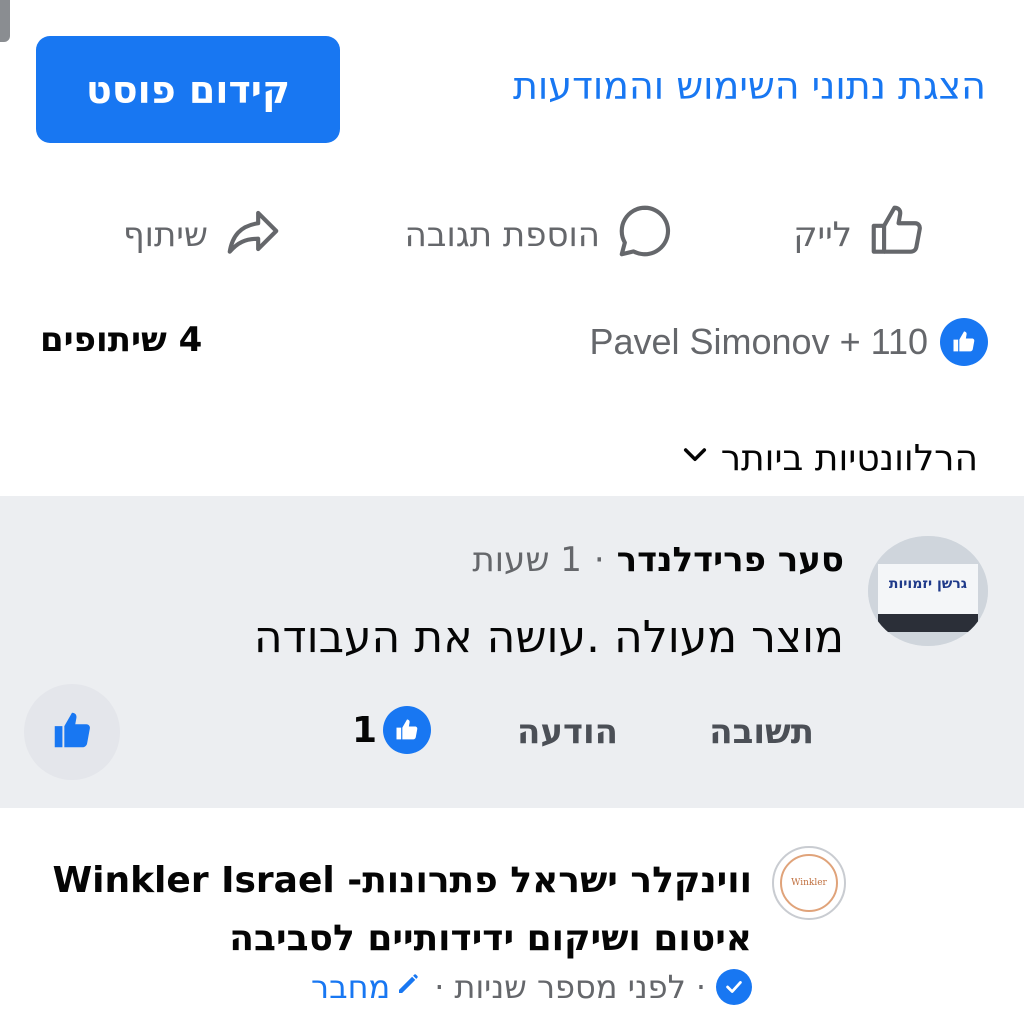 The height and width of the screenshot is (1024, 1024). I want to click on verified-badge-icon, so click(734, 987).